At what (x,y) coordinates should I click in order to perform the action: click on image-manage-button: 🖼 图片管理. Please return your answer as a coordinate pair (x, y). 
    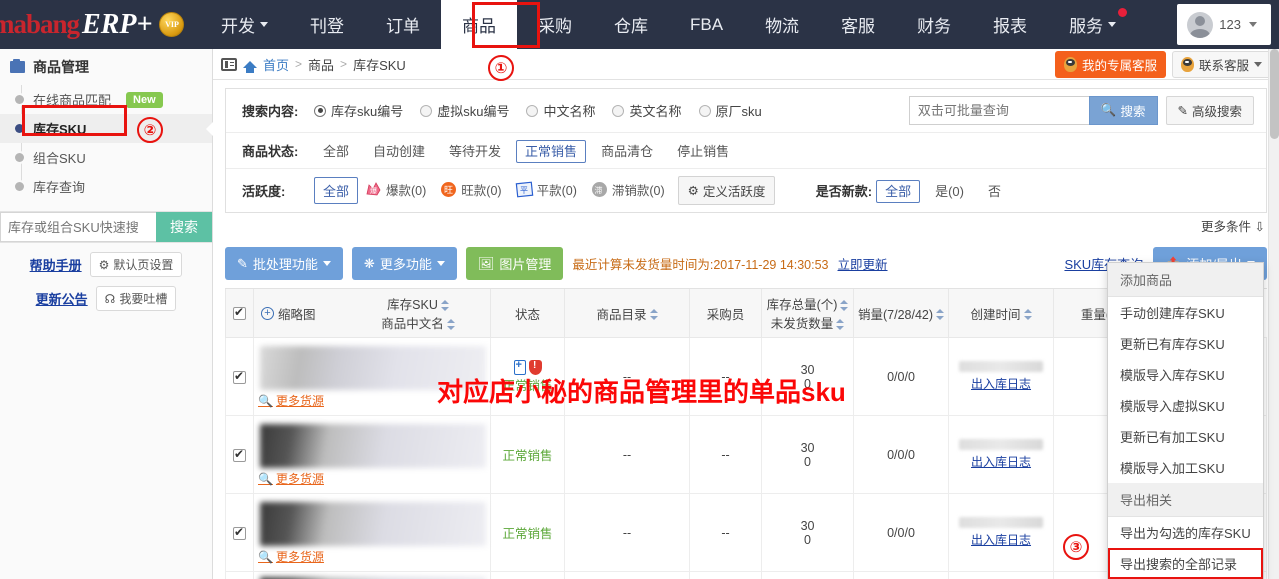
    Looking at the image, I should click on (514, 263).